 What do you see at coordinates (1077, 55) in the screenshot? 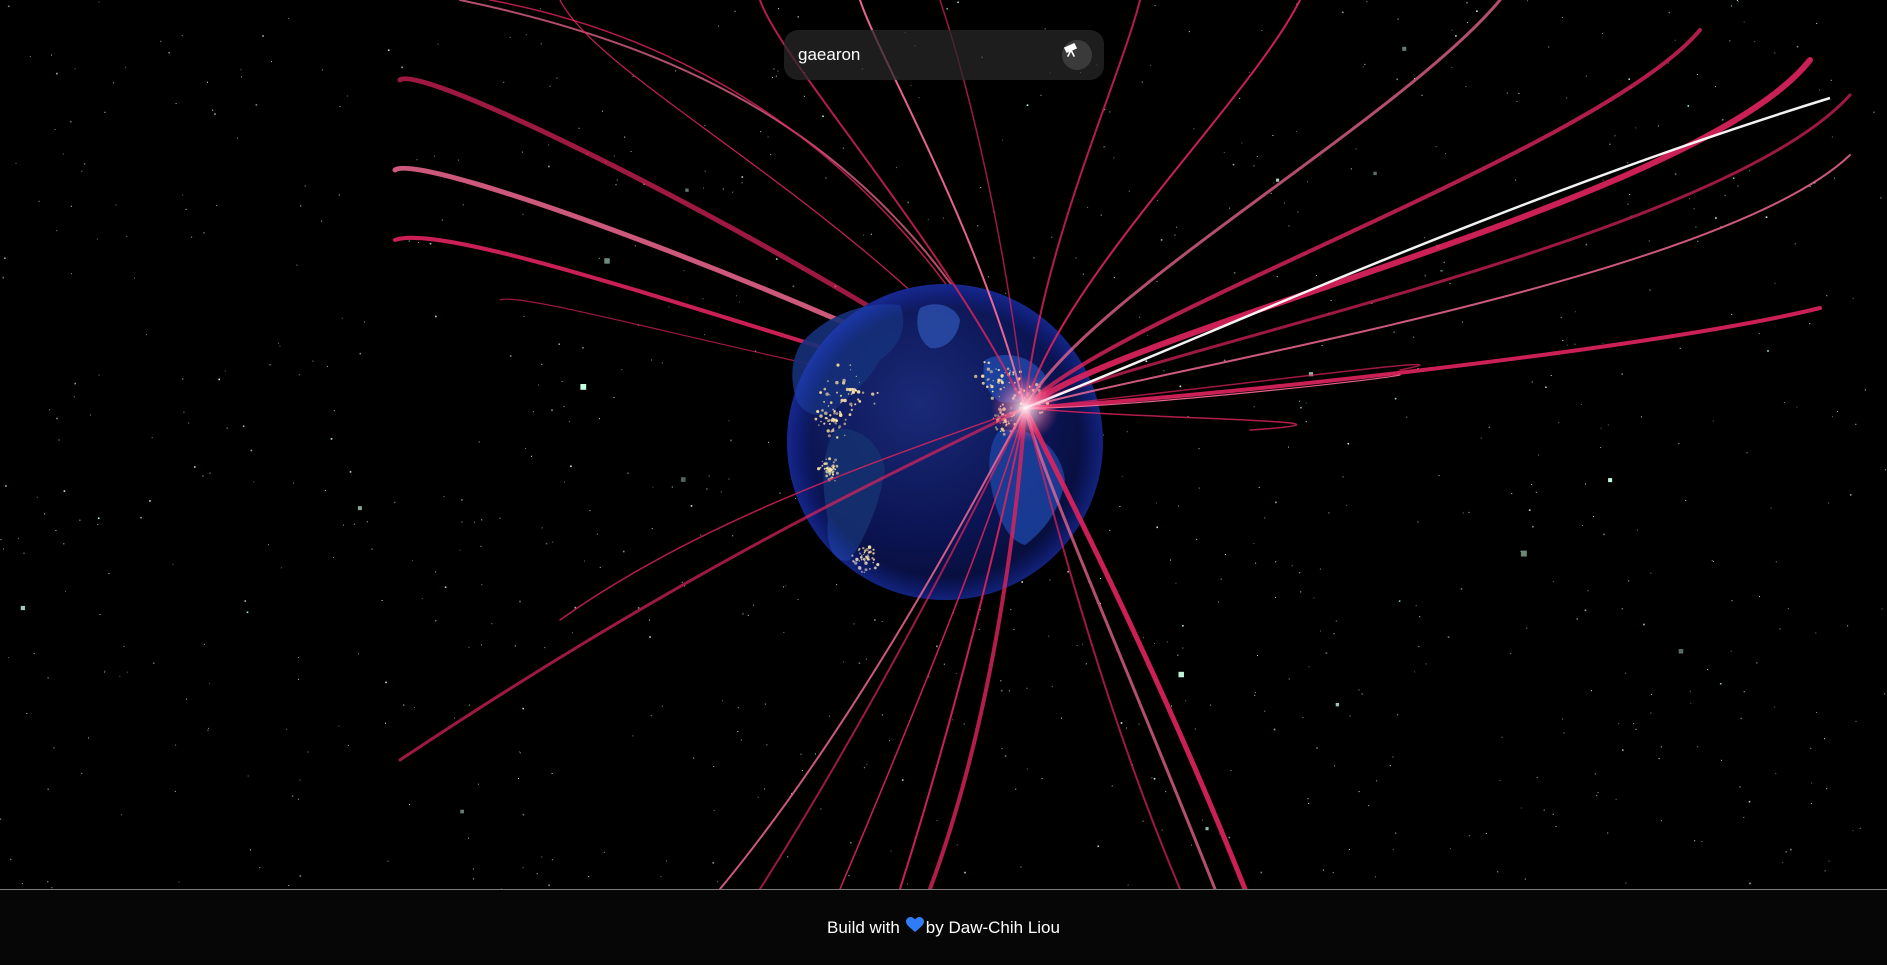
I see `search-button` at bounding box center [1077, 55].